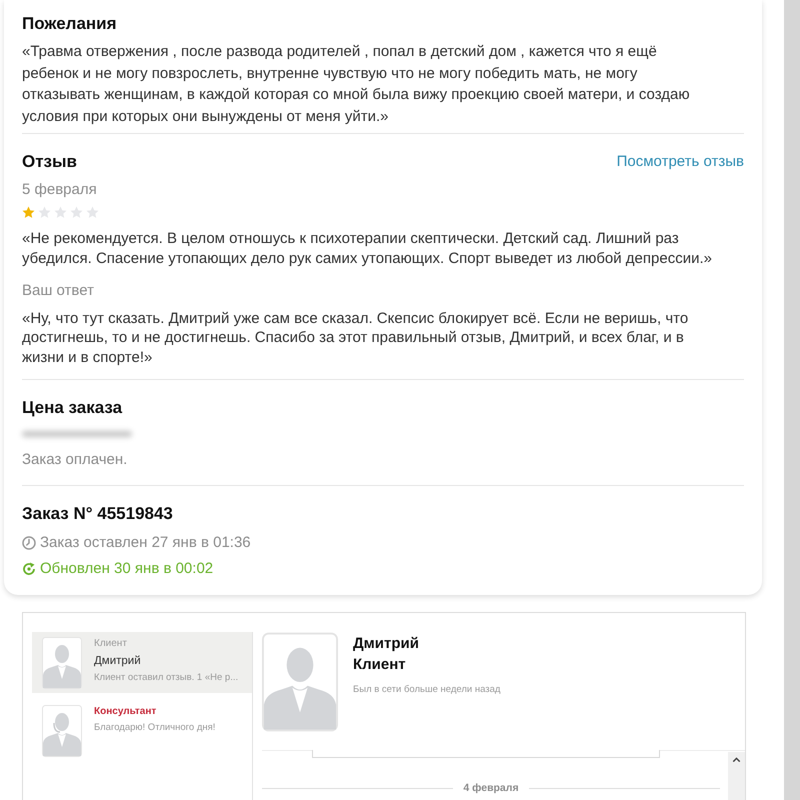  Describe the element at coordinates (29, 569) in the screenshot. I see `refresh-icon` at that location.